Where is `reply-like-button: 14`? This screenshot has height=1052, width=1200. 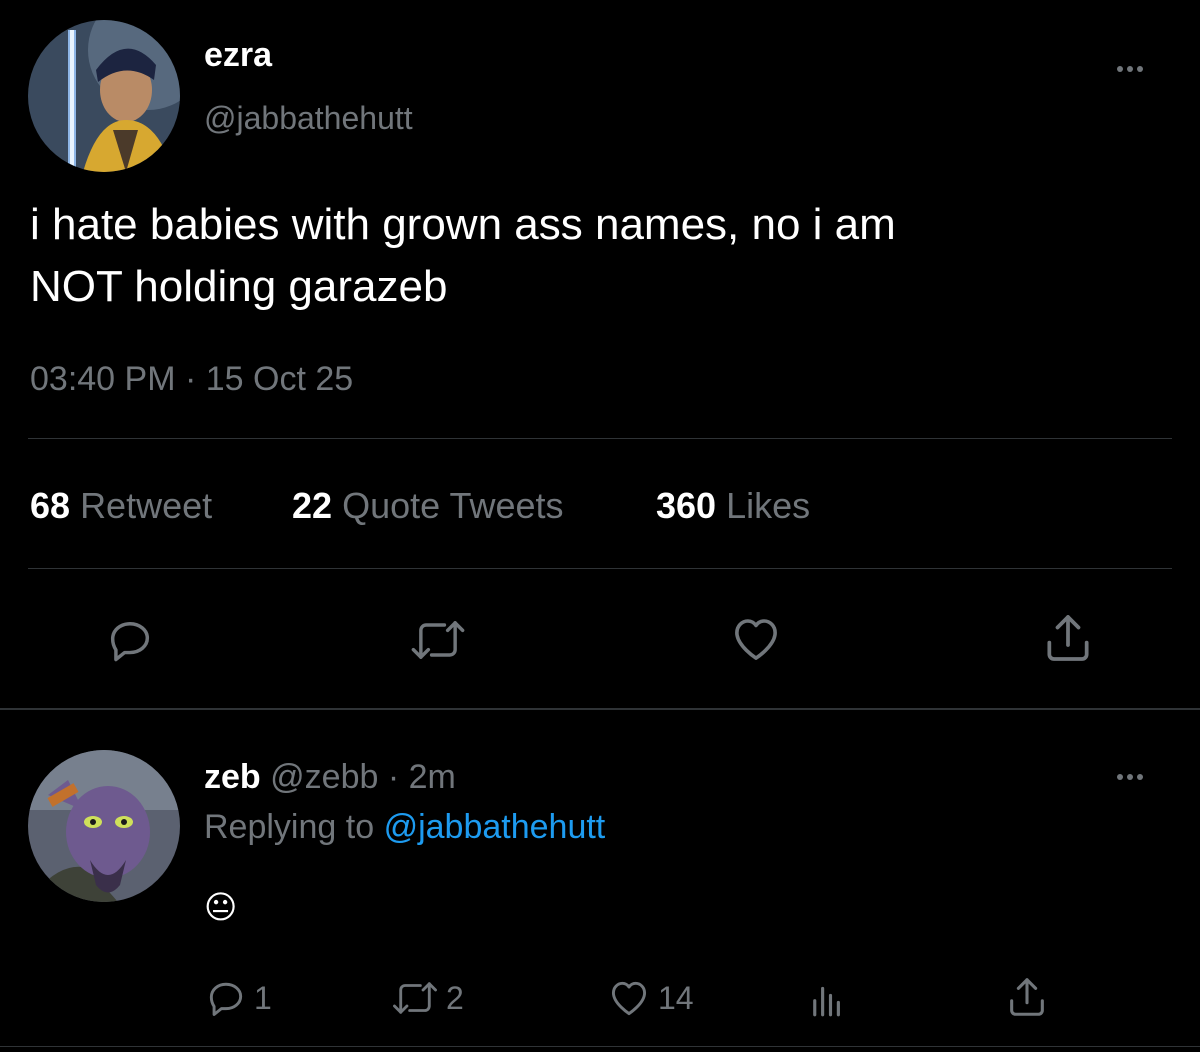 reply-like-button: 14 is located at coordinates (650, 998).